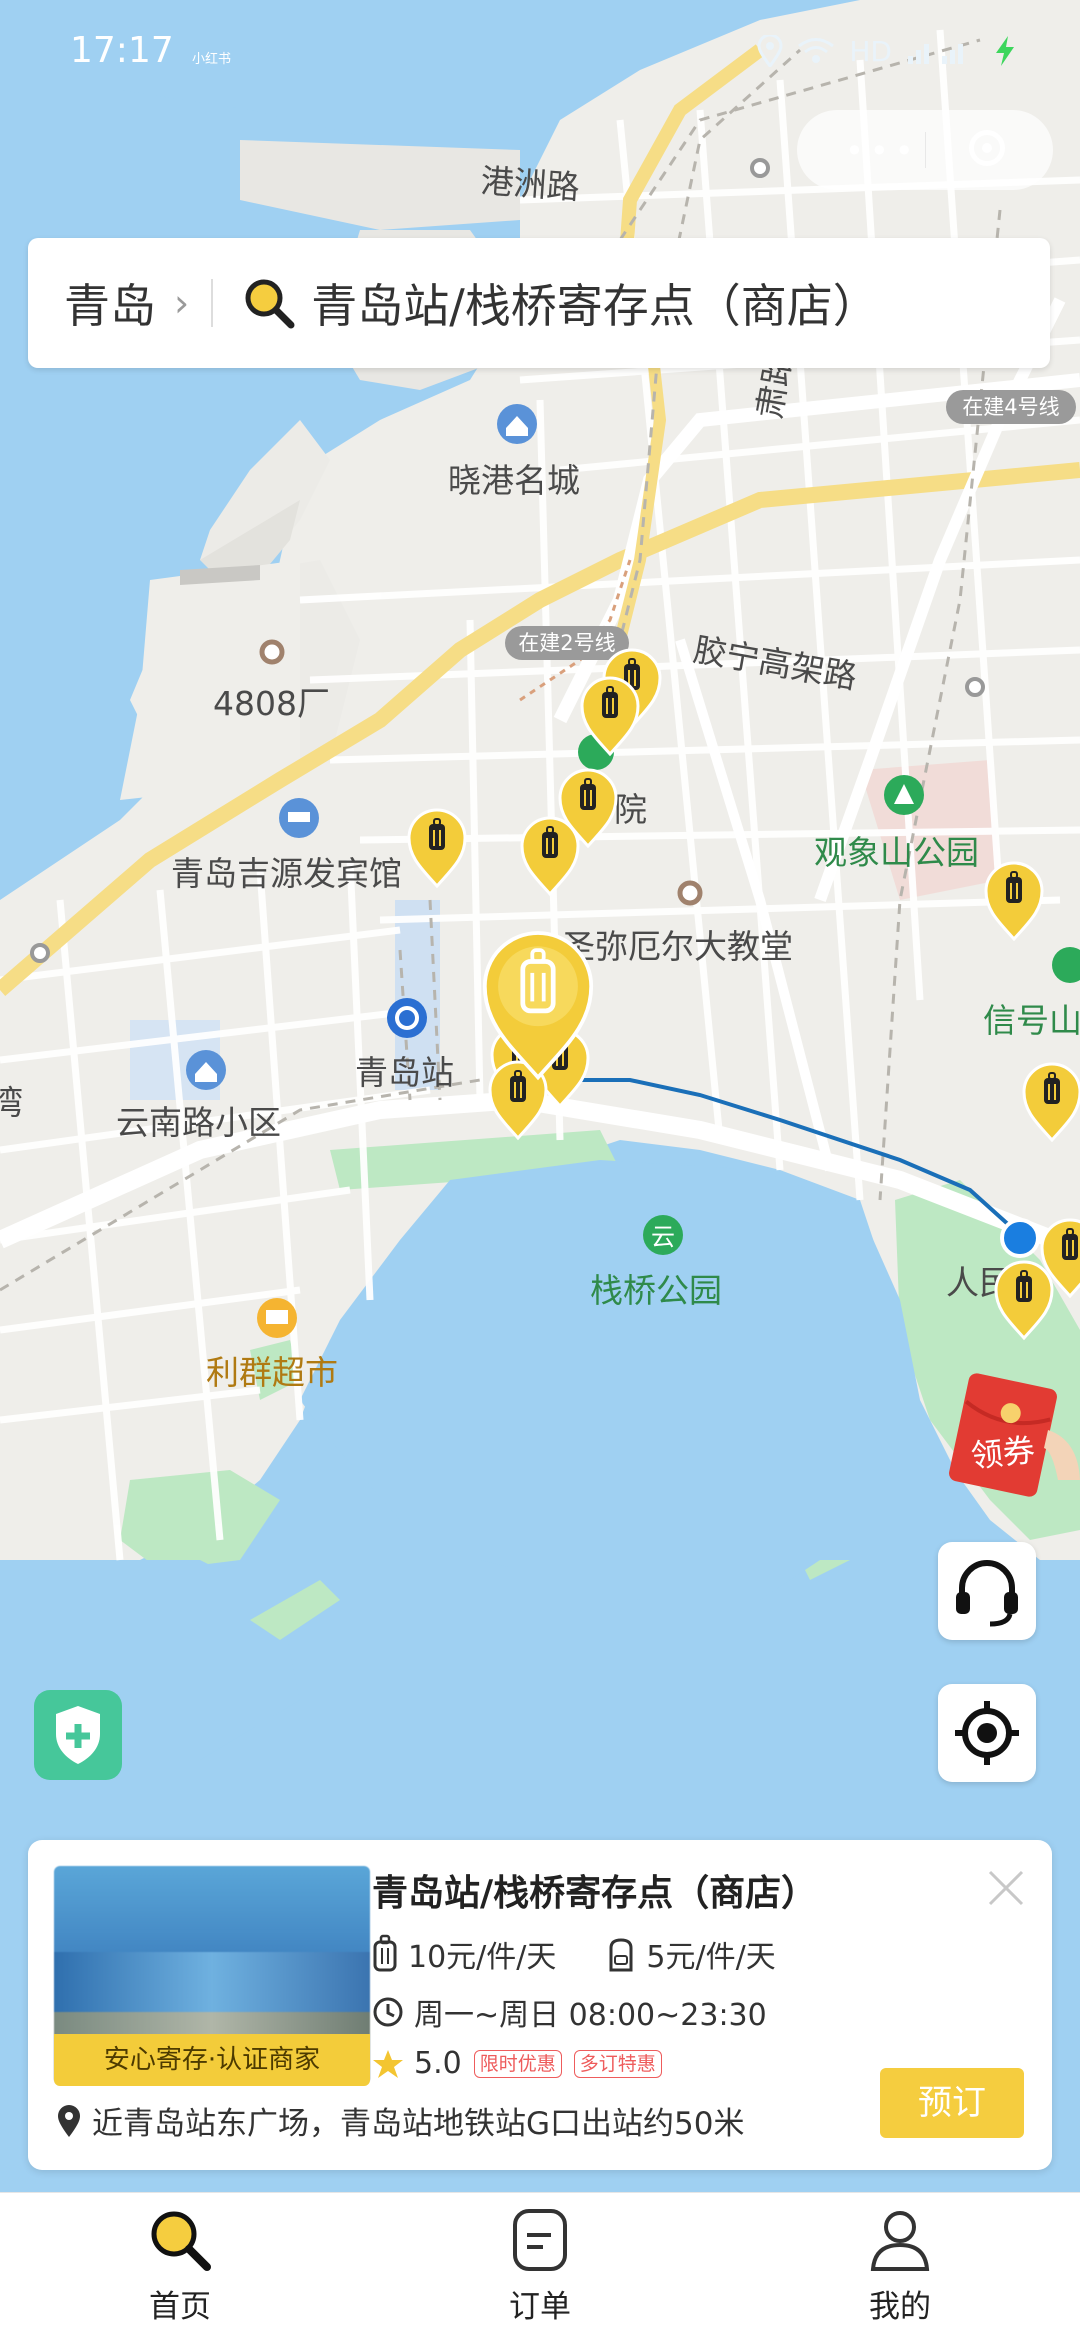 This screenshot has width=1080, height=2341. I want to click on promo-tag: 多订特惠, so click(617, 2063).